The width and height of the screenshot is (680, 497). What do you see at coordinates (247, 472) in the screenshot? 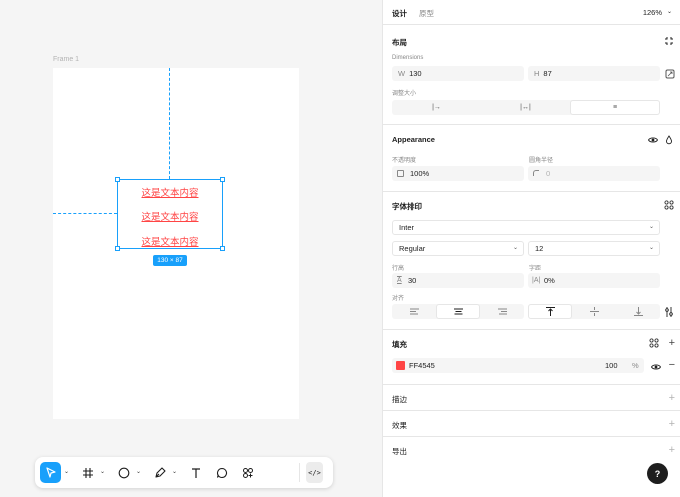
I see `components-tool-button` at bounding box center [247, 472].